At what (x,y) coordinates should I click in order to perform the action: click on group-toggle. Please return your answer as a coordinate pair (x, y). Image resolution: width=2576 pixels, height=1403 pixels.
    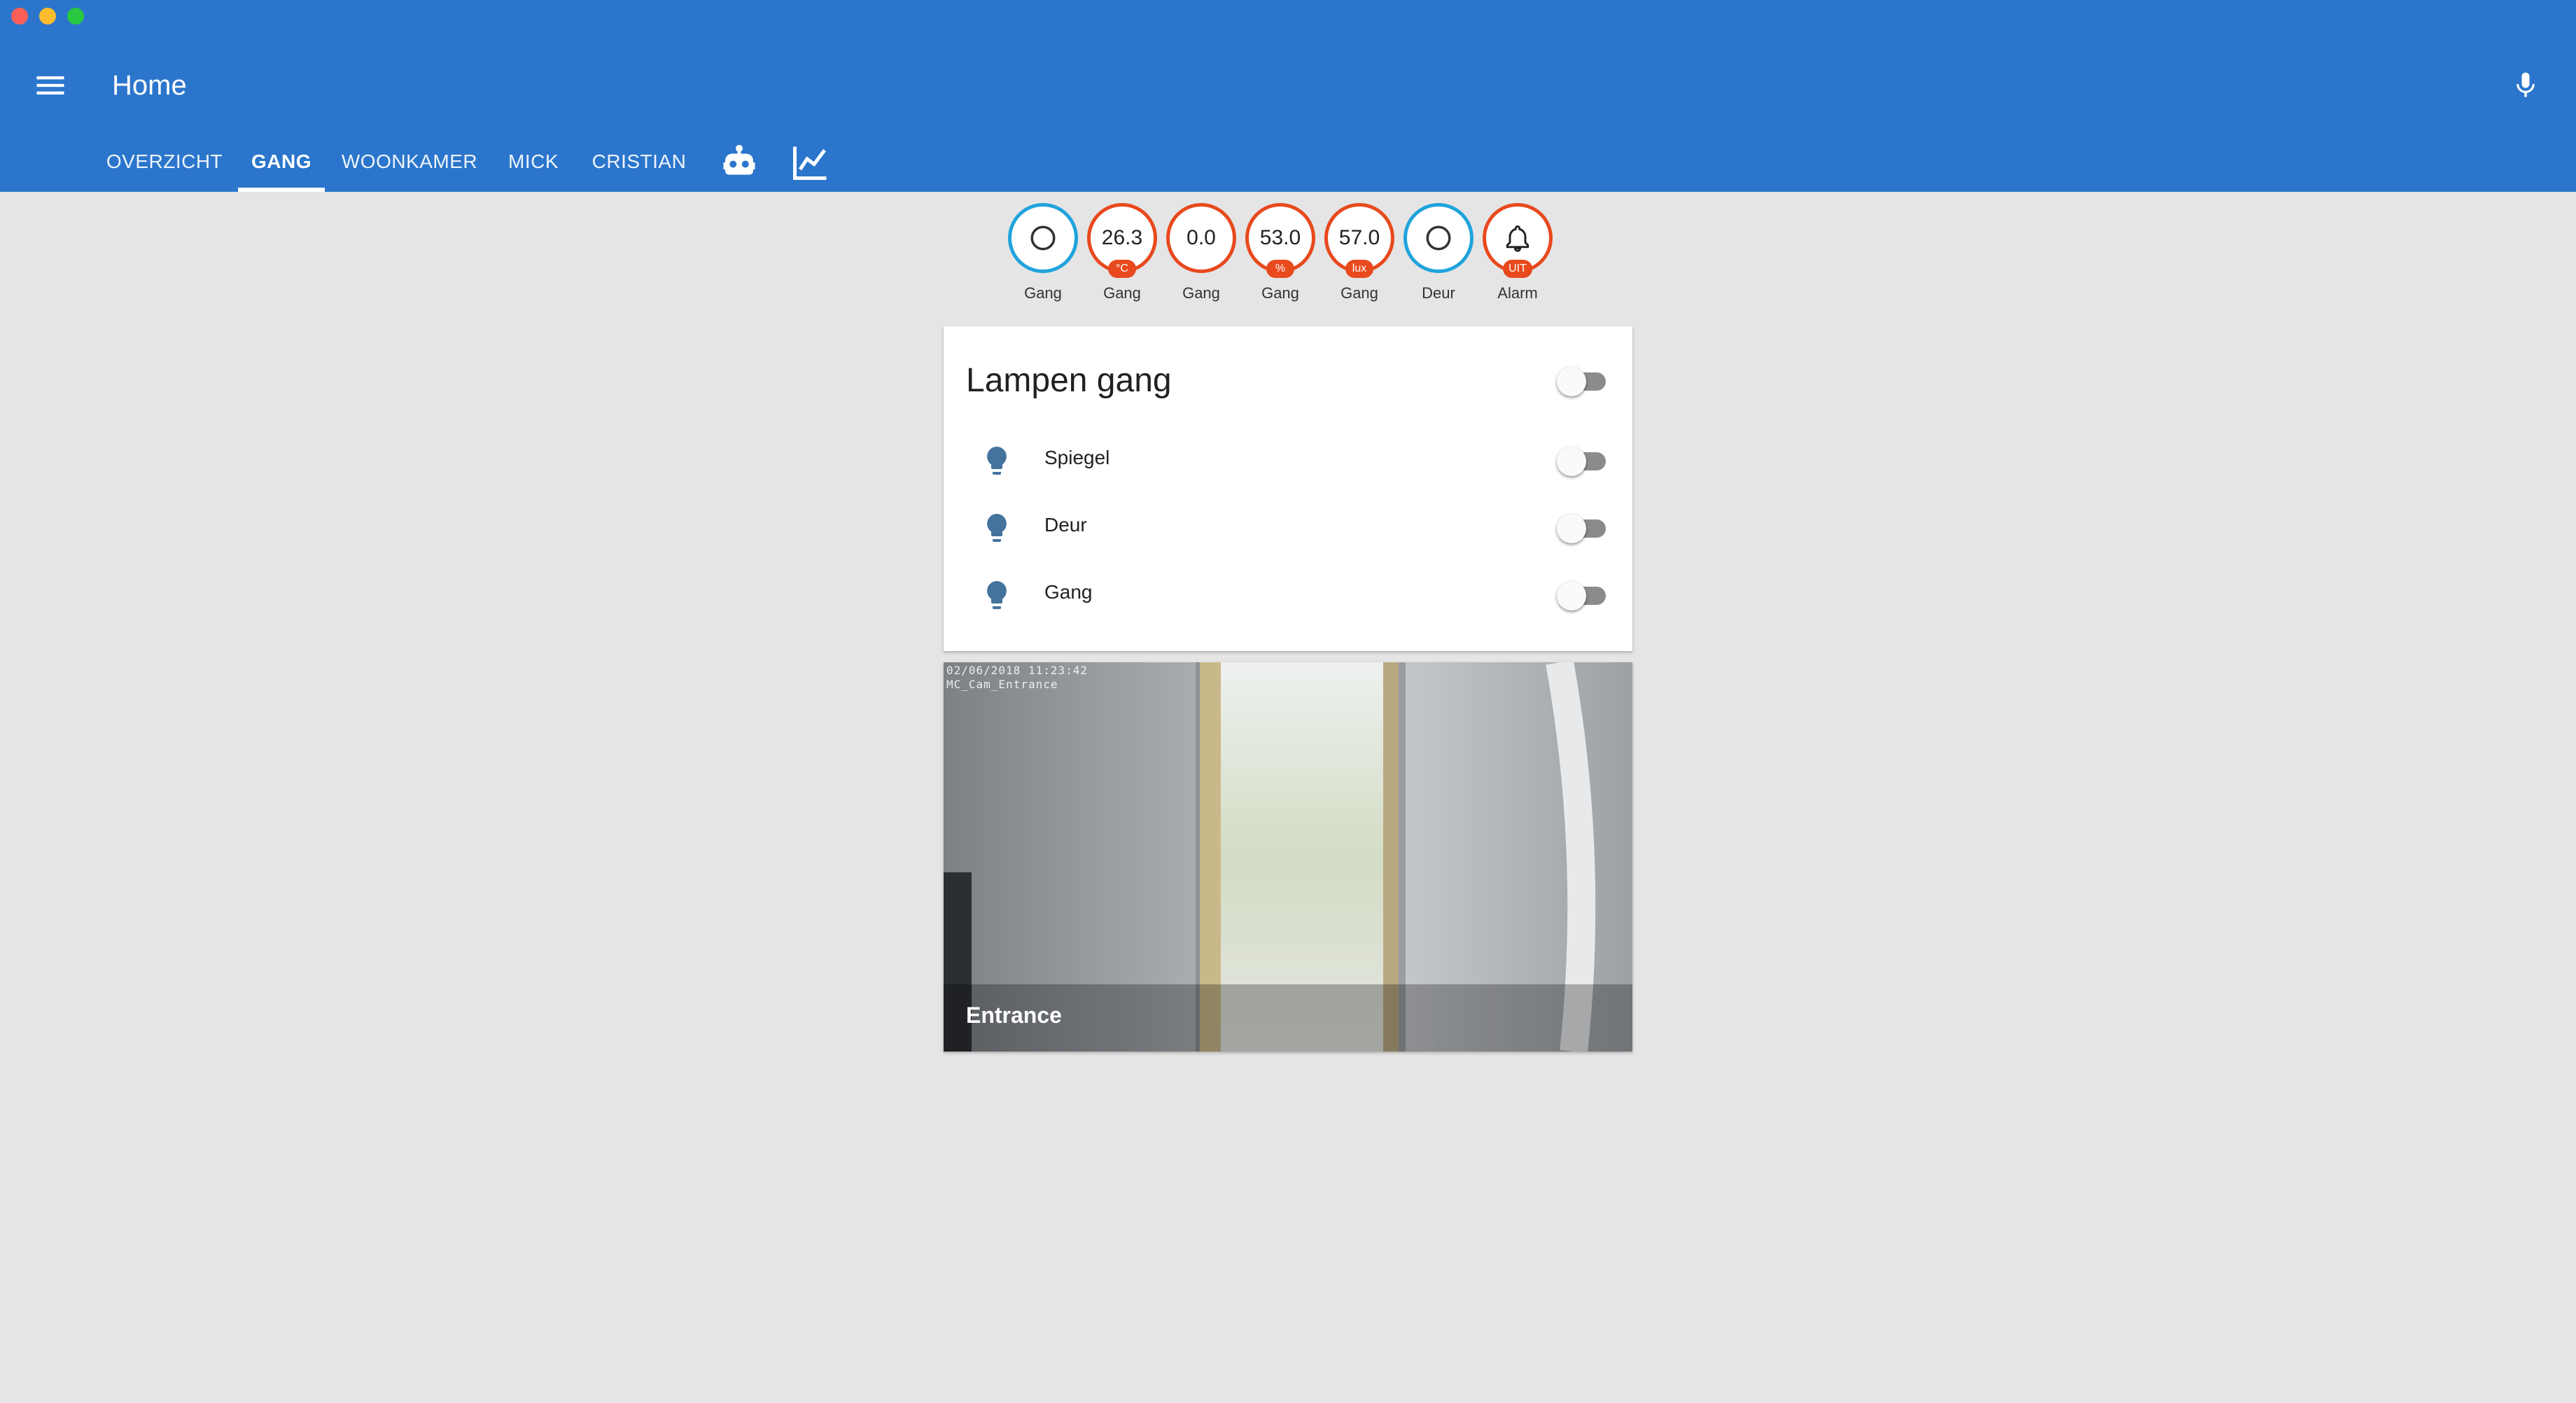
    Looking at the image, I should click on (1582, 381).